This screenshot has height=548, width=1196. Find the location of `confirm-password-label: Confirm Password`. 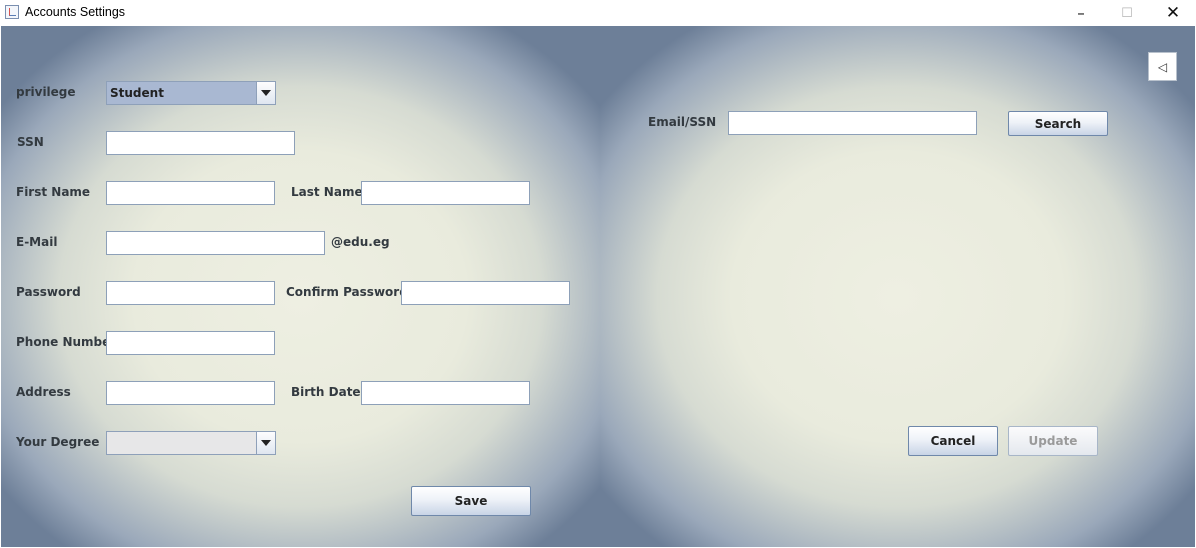

confirm-password-label: Confirm Password is located at coordinates (347, 292).